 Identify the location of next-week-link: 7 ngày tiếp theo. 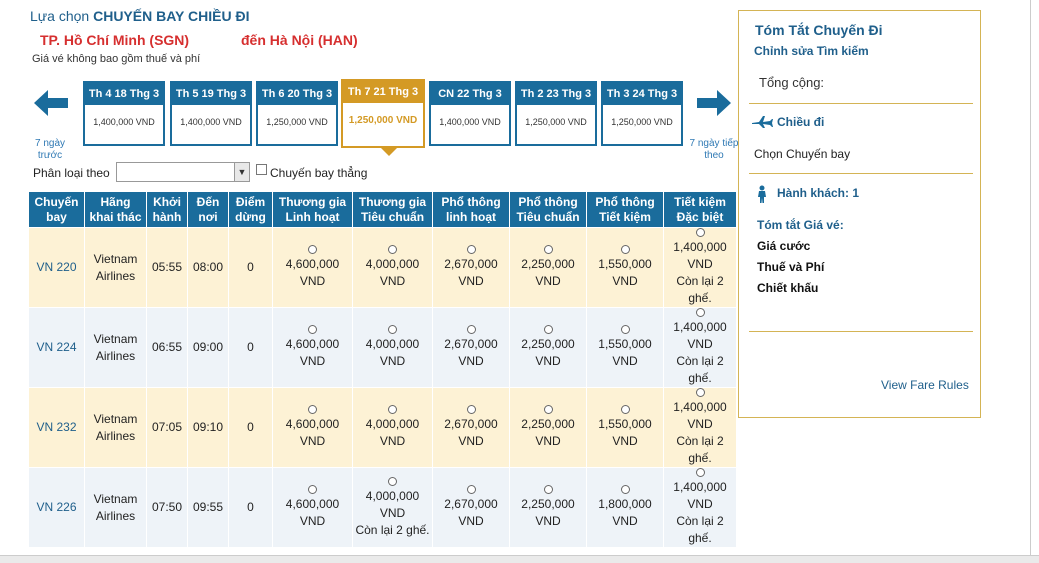
(714, 150).